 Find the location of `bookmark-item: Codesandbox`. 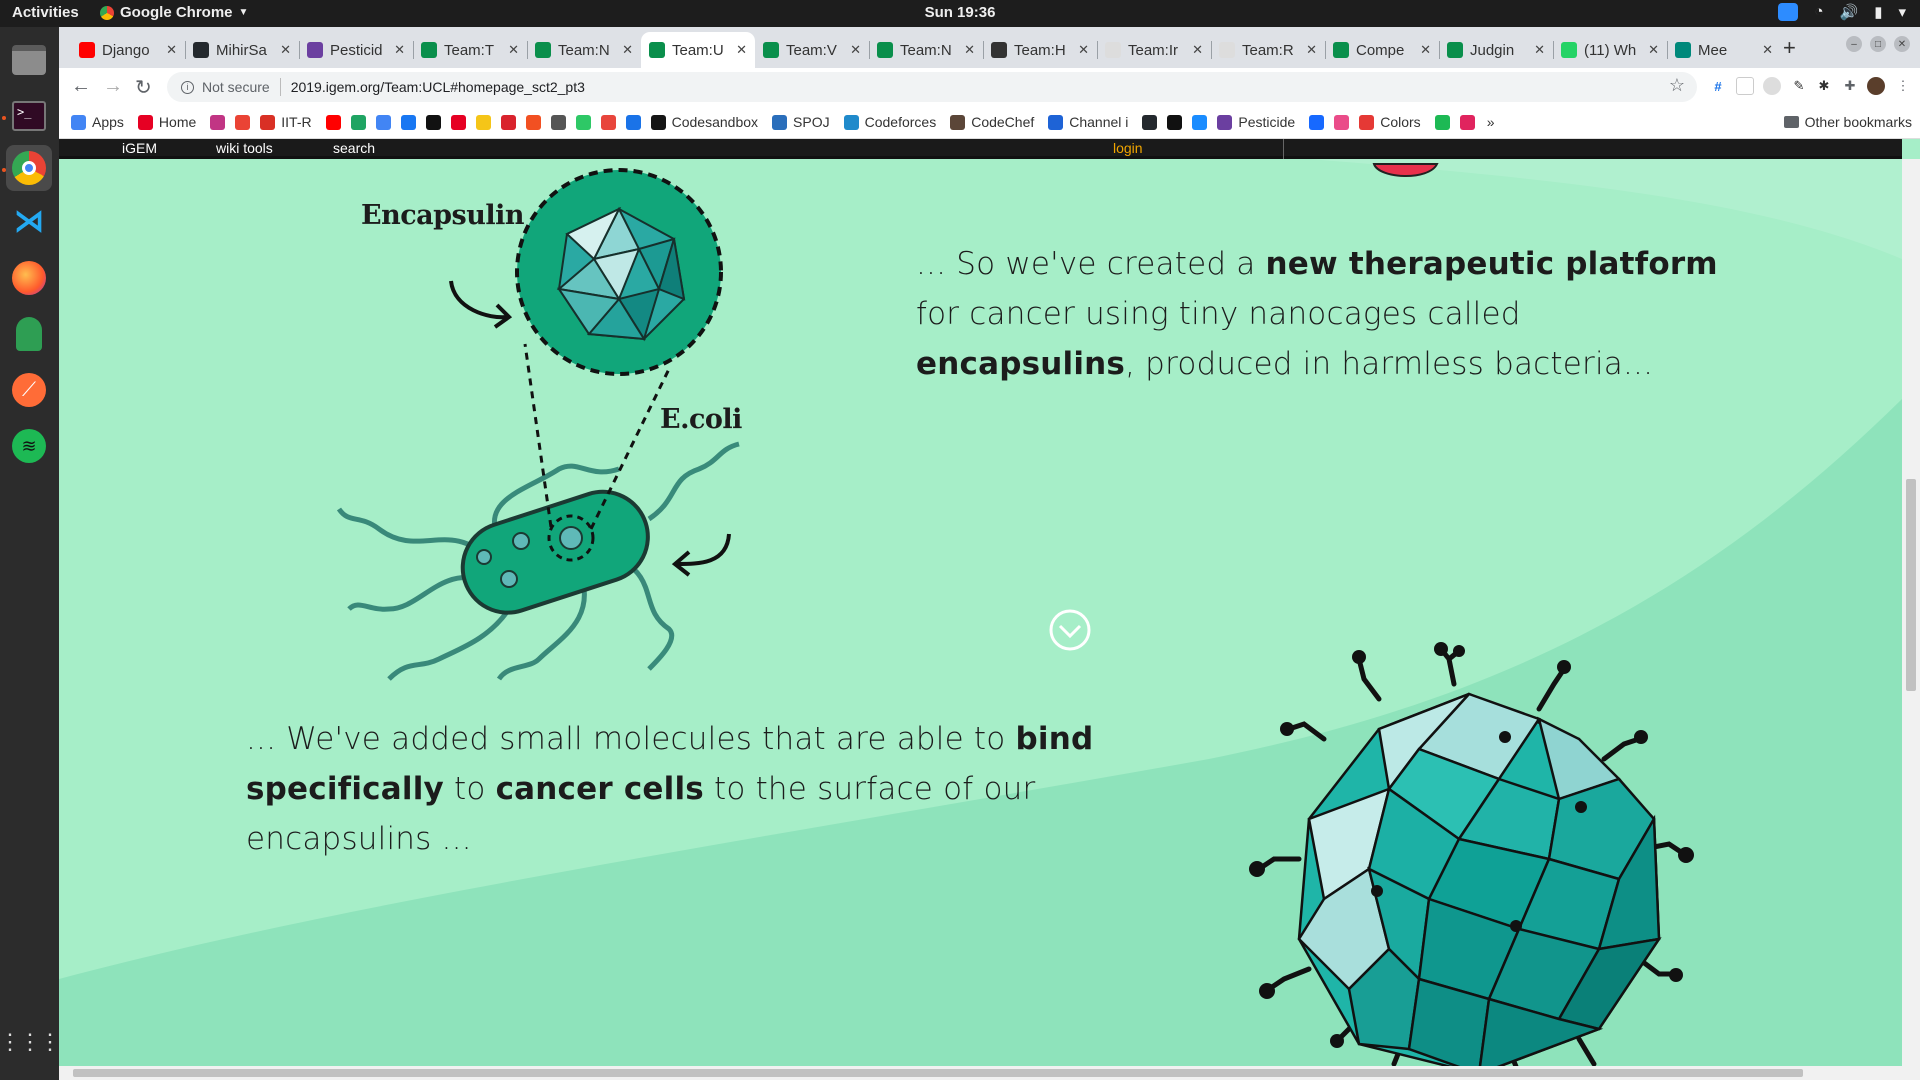

bookmark-item: Codesandbox is located at coordinates (704, 122).